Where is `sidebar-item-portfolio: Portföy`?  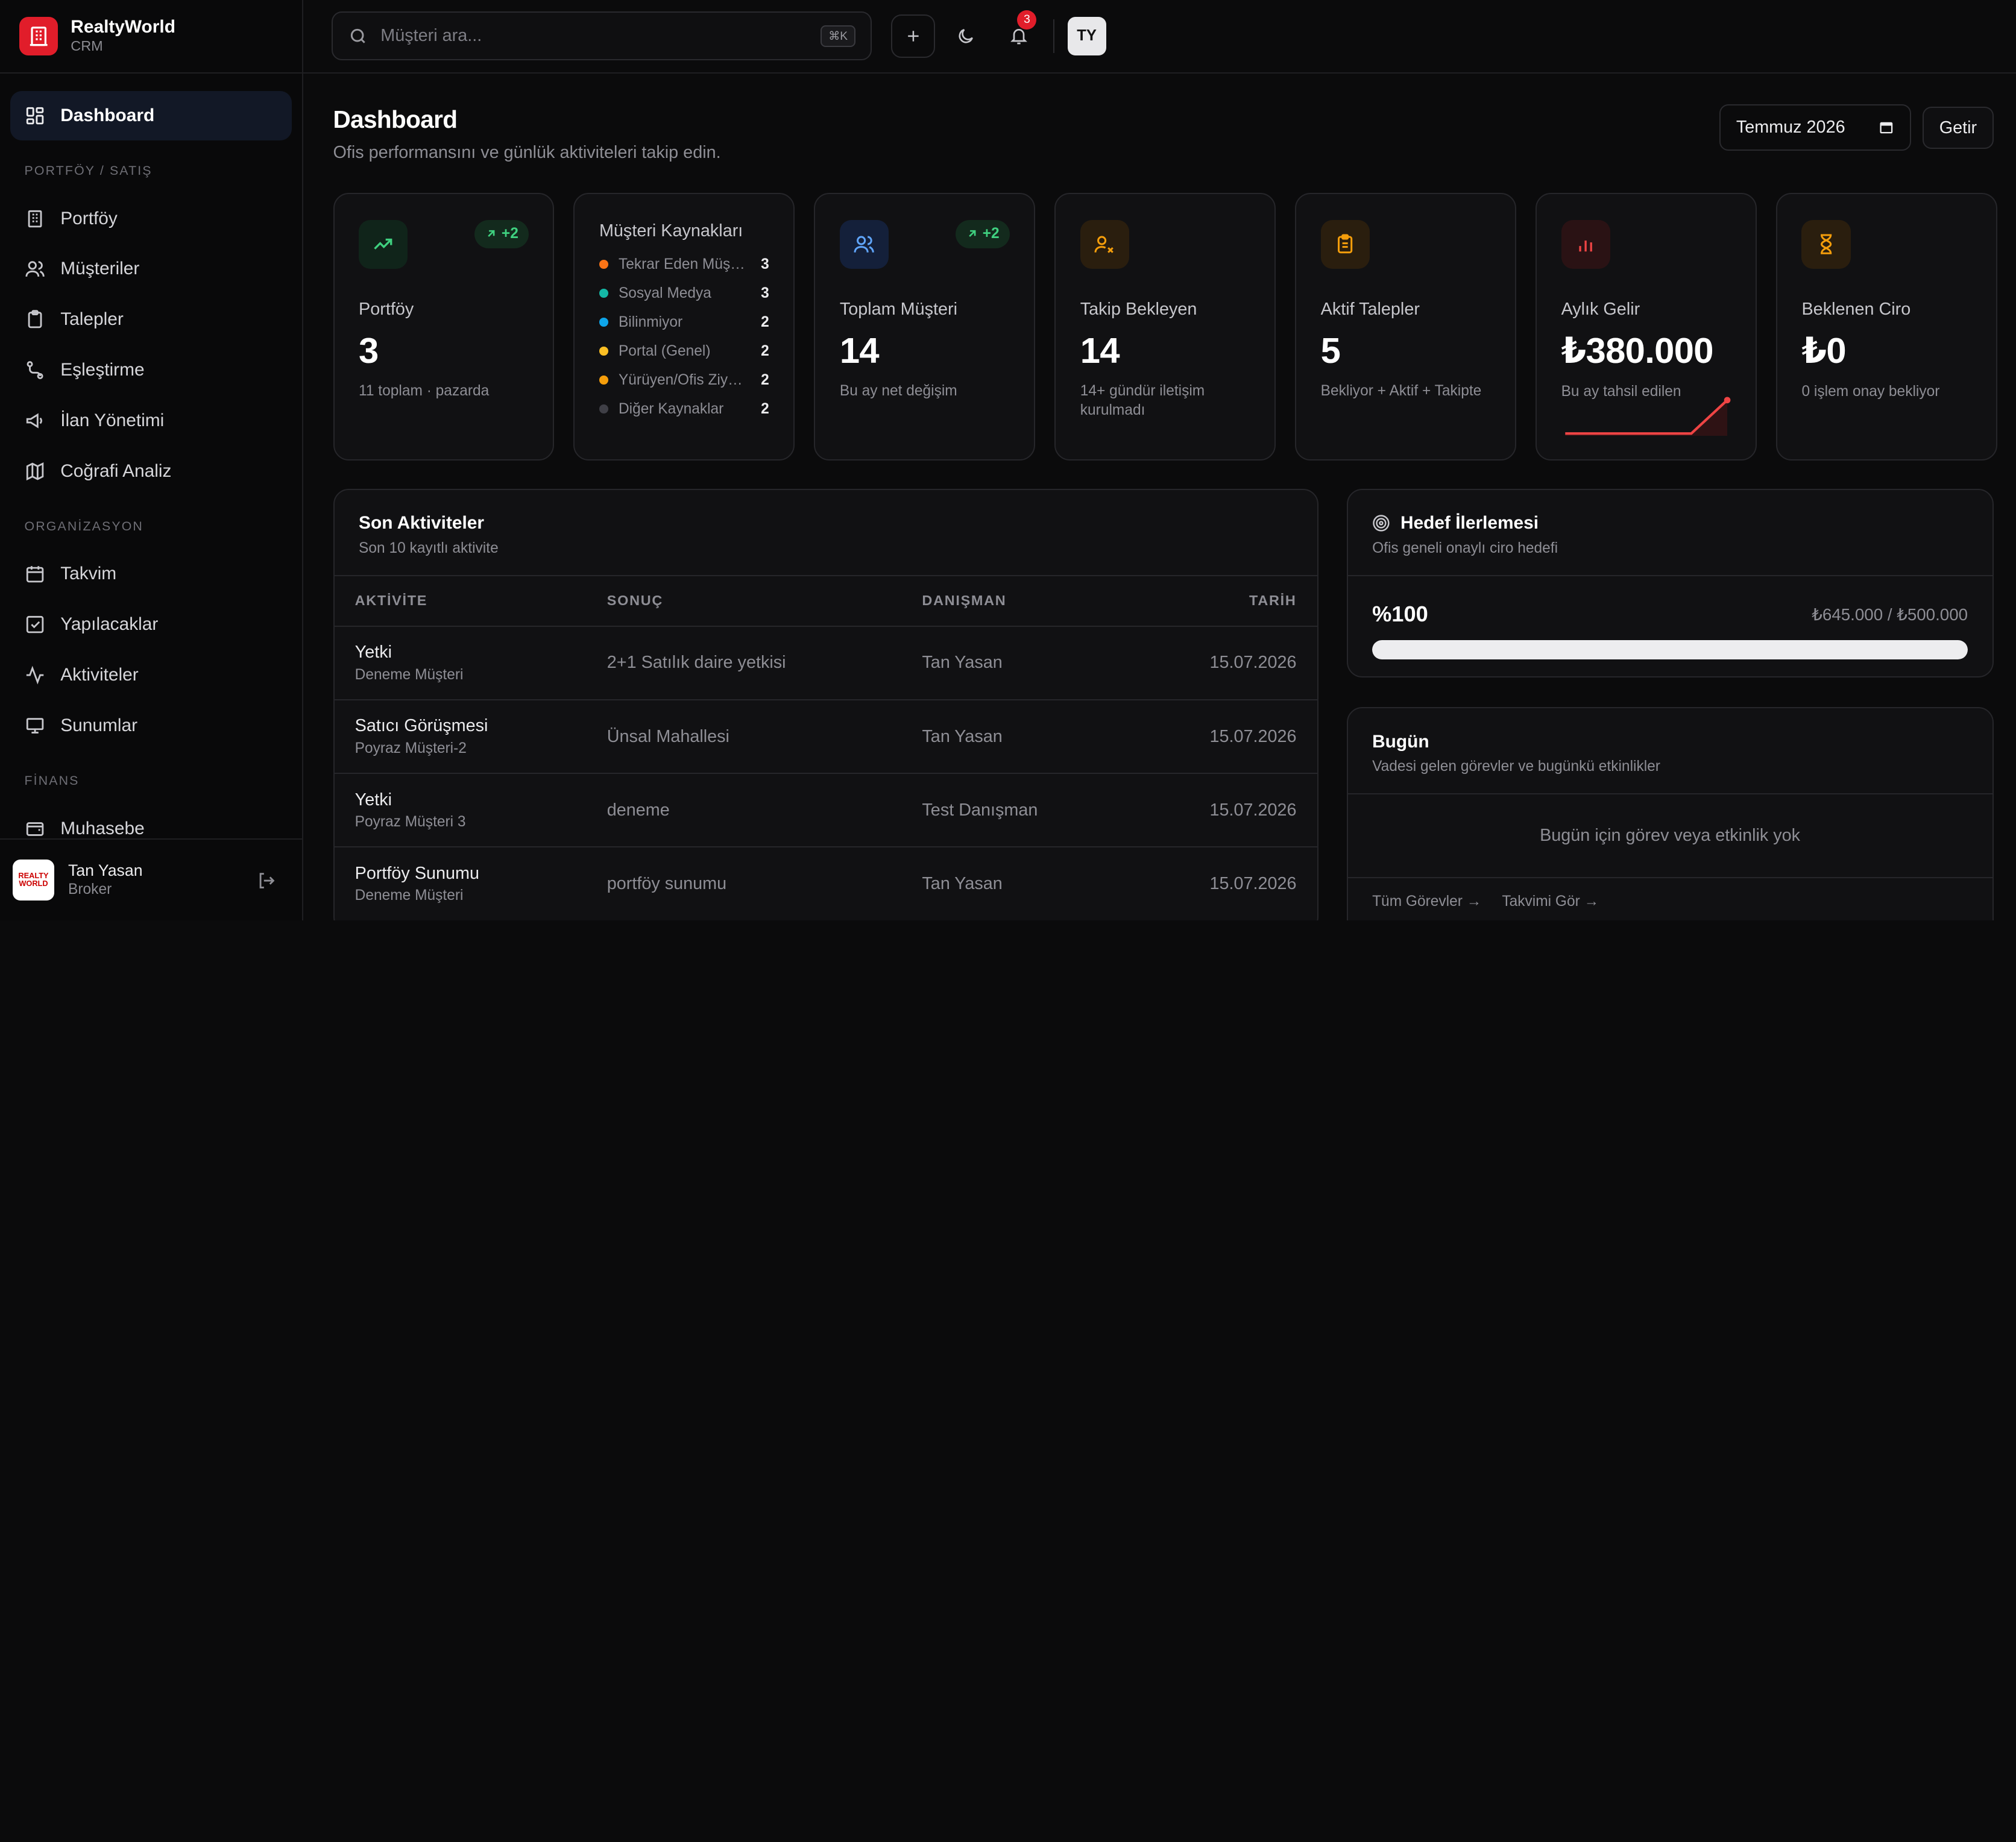 sidebar-item-portfolio: Portföy is located at coordinates (151, 219).